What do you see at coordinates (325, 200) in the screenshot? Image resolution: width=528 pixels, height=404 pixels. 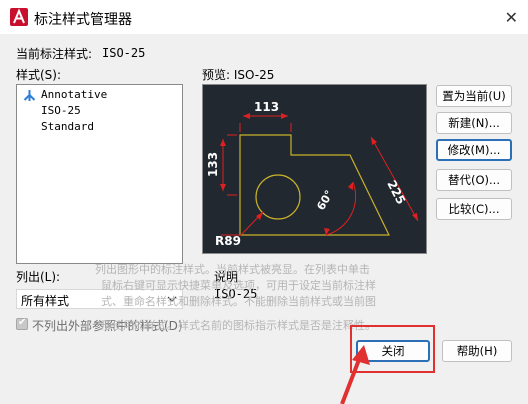 I see `dim-angle-text: 60°` at bounding box center [325, 200].